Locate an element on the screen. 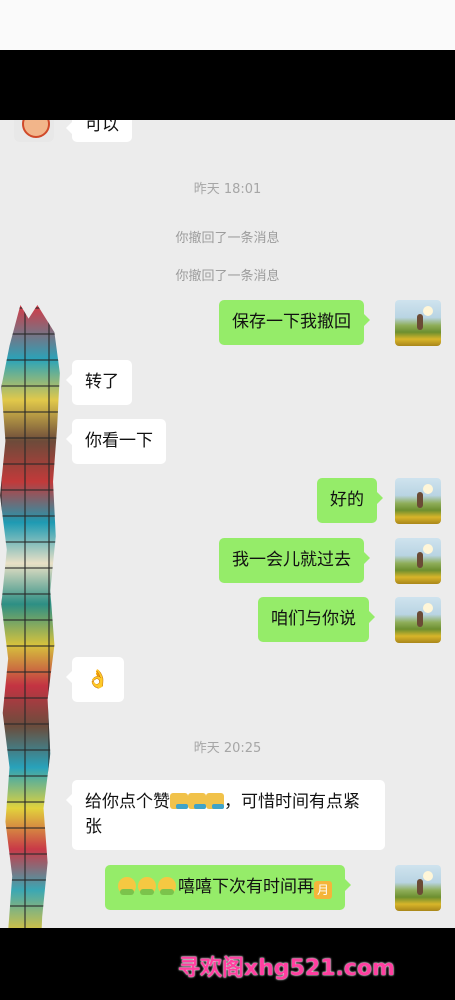  message-in: 你看一下 is located at coordinates (116, 441).